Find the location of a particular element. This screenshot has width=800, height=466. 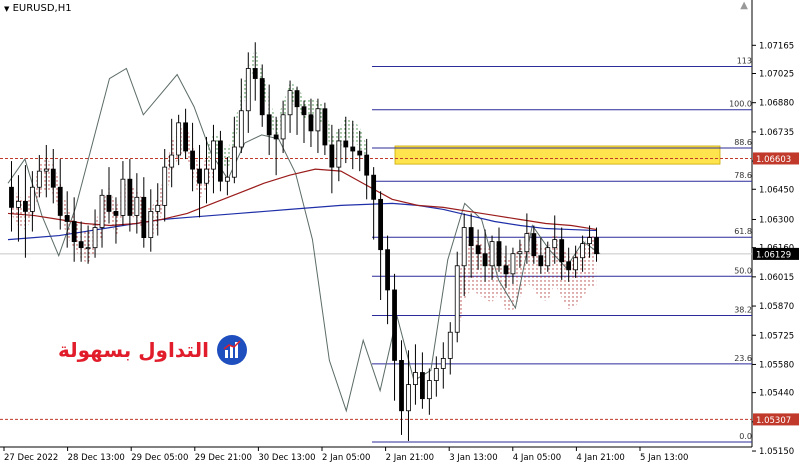

price-label-text: 1.05307 is located at coordinates (773, 421).